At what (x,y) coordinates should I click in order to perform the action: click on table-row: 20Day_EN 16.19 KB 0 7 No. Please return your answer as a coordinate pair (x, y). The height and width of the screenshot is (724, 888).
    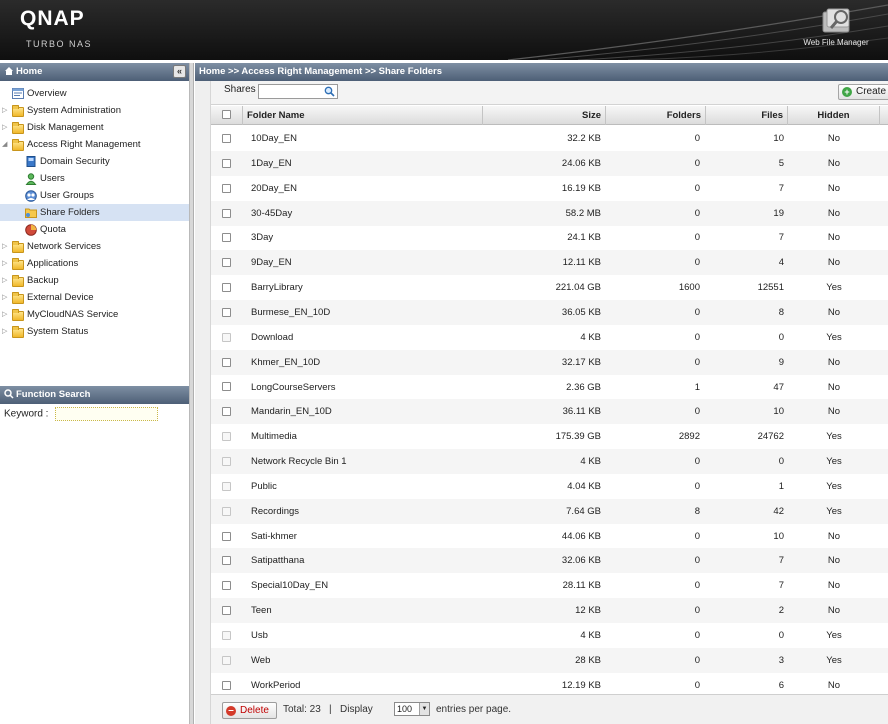
    Looking at the image, I should click on (549, 188).